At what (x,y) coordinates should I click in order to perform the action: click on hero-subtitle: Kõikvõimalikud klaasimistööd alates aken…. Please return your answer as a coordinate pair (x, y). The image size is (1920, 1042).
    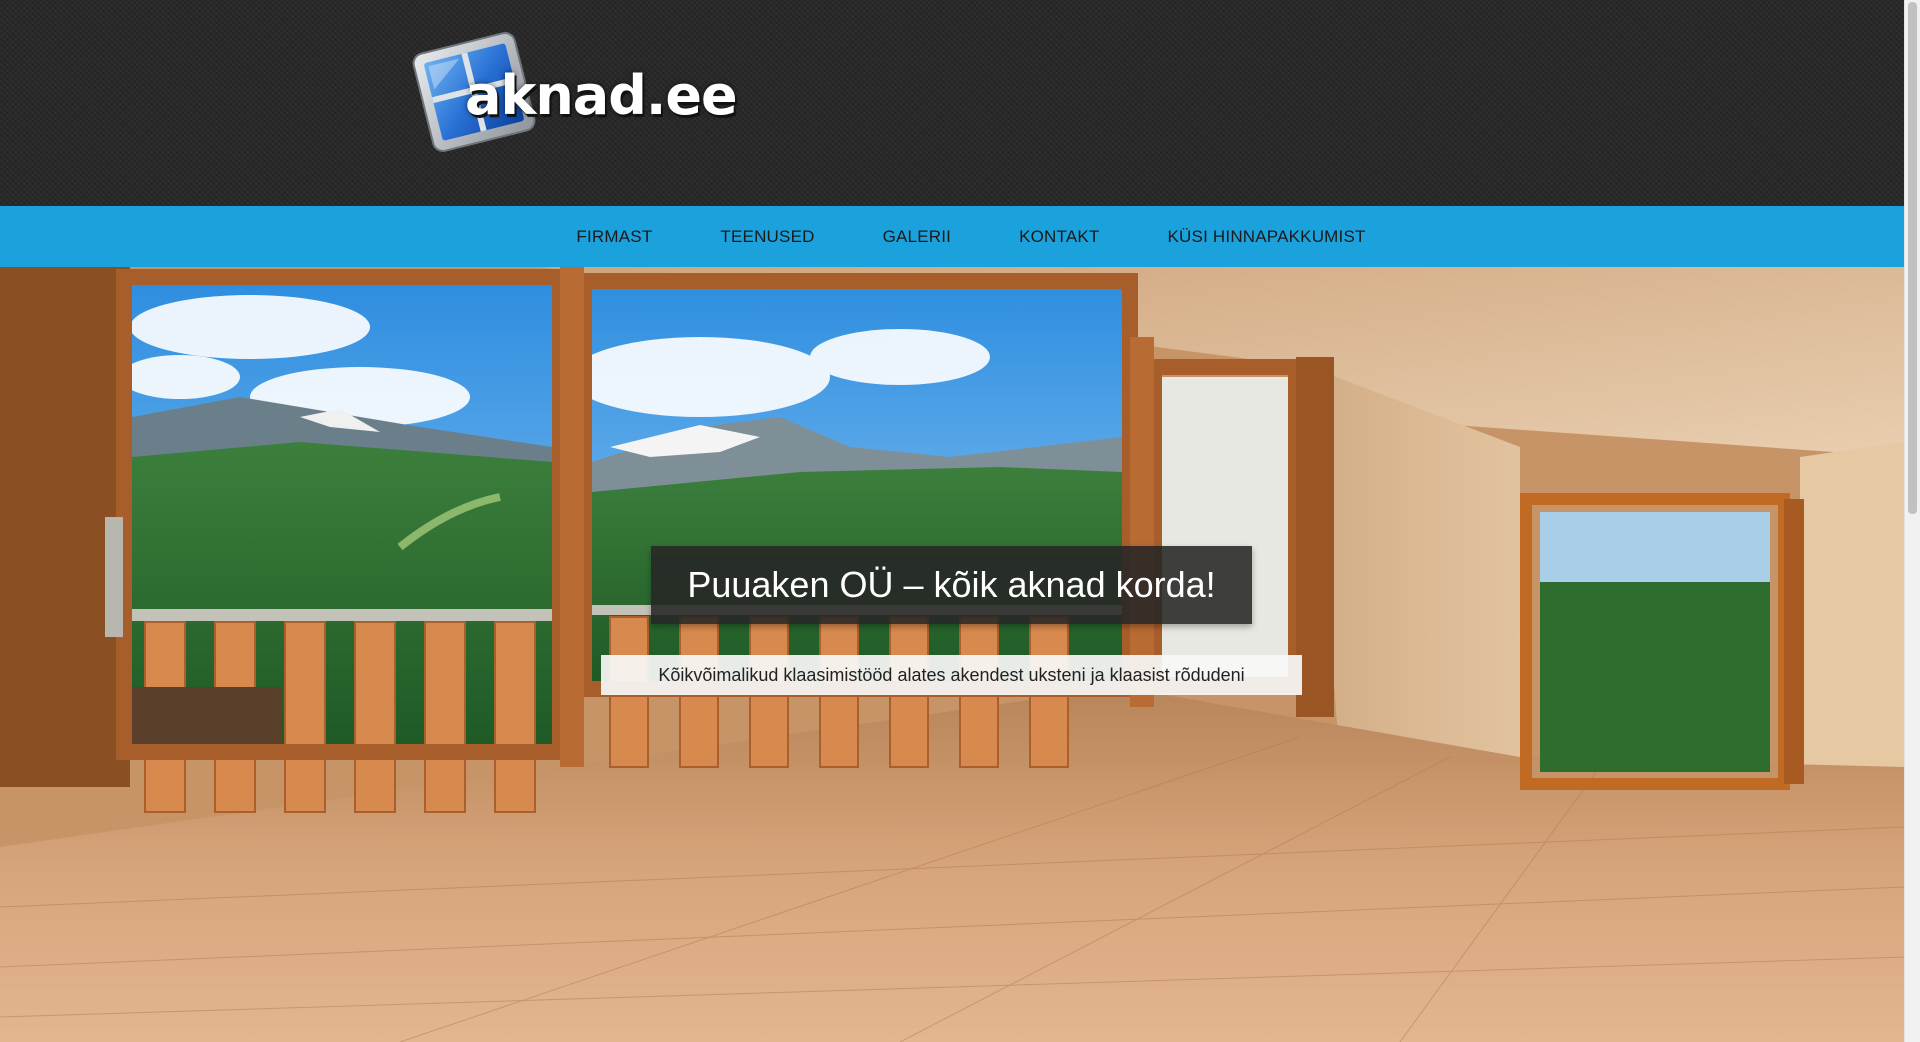
    Looking at the image, I should click on (951, 675).